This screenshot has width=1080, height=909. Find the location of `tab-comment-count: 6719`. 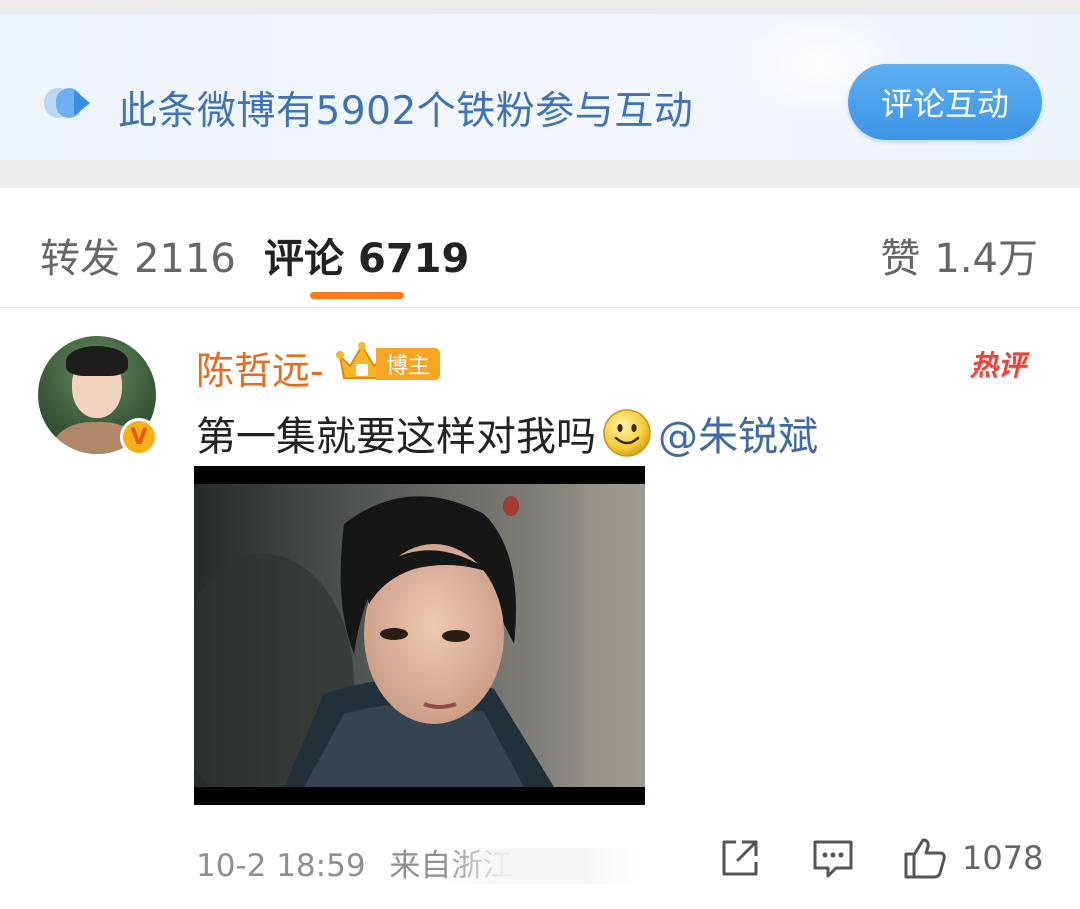

tab-comment-count: 6719 is located at coordinates (414, 259).